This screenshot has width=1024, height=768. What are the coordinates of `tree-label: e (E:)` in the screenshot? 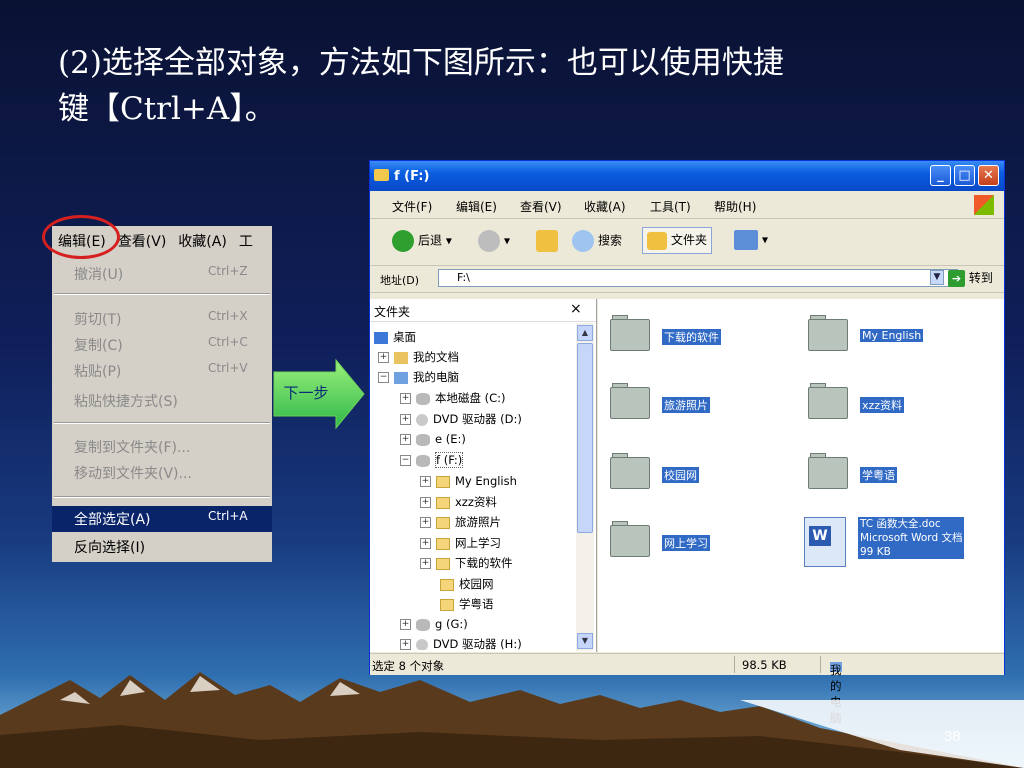 It's located at (450, 439).